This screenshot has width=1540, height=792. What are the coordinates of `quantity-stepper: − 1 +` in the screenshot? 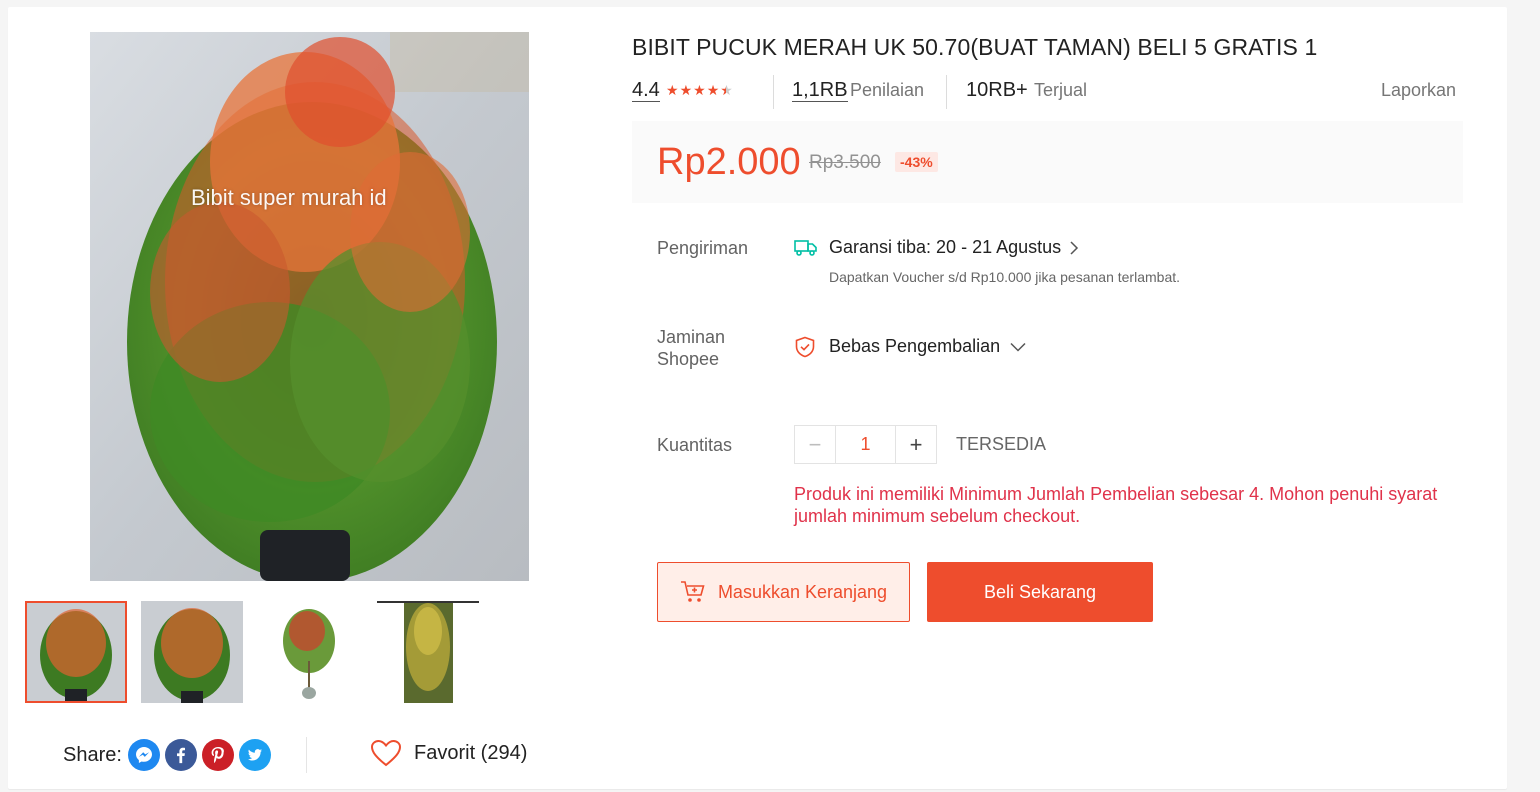 It's located at (865, 444).